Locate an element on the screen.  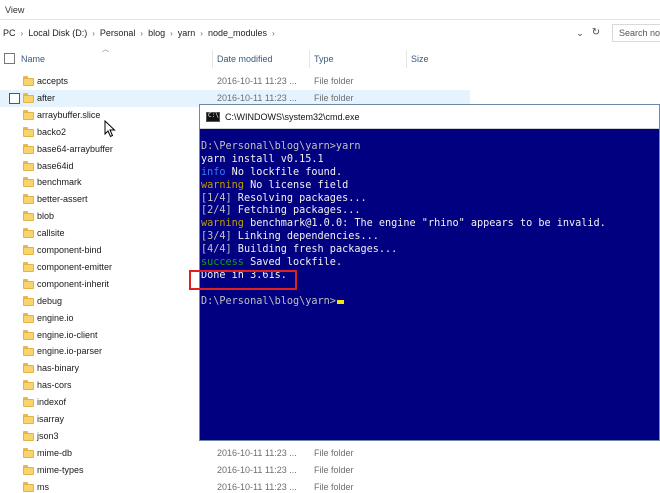
console-text: success is located at coordinates (222, 263).